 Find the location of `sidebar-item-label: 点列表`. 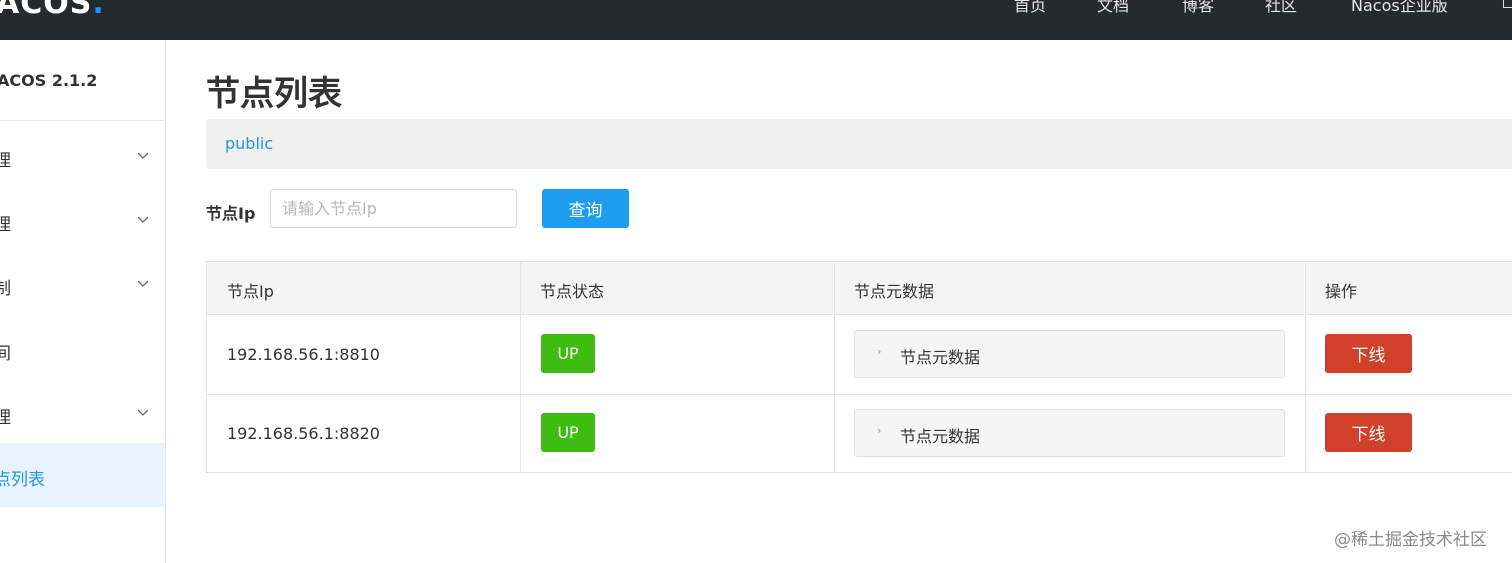

sidebar-item-label: 点列表 is located at coordinates (22, 480).